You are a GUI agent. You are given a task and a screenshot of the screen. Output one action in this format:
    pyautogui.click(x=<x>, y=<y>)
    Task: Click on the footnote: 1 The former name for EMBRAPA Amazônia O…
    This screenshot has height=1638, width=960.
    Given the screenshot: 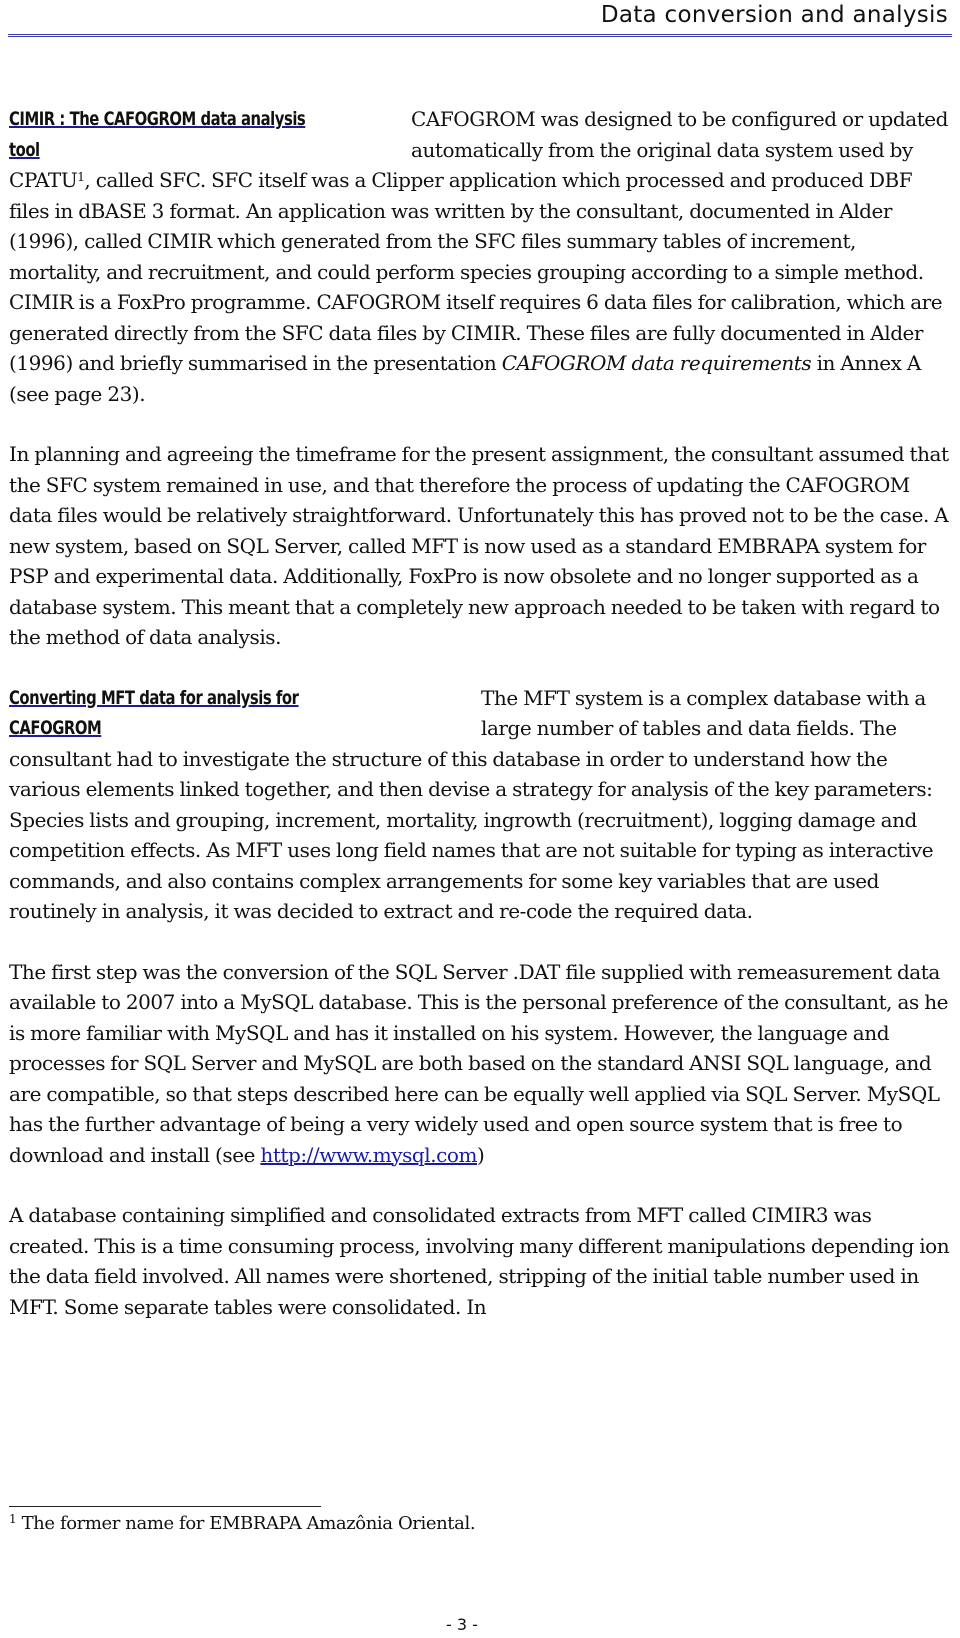 What is the action you would take?
    pyautogui.click(x=242, y=1523)
    